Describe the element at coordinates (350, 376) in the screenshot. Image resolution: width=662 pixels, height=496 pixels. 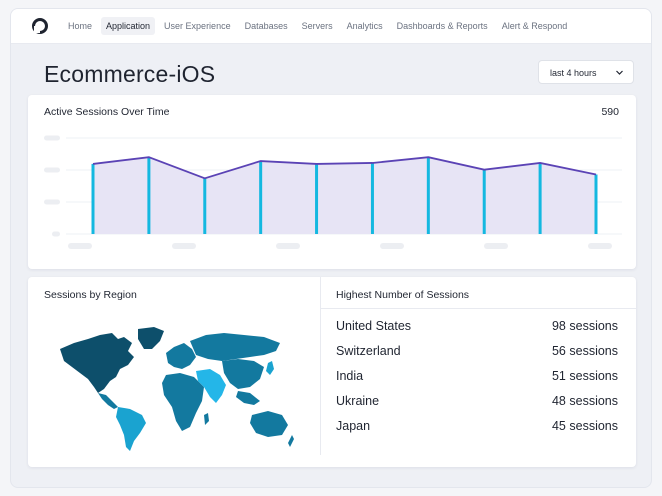
I see `country-name: India` at that location.